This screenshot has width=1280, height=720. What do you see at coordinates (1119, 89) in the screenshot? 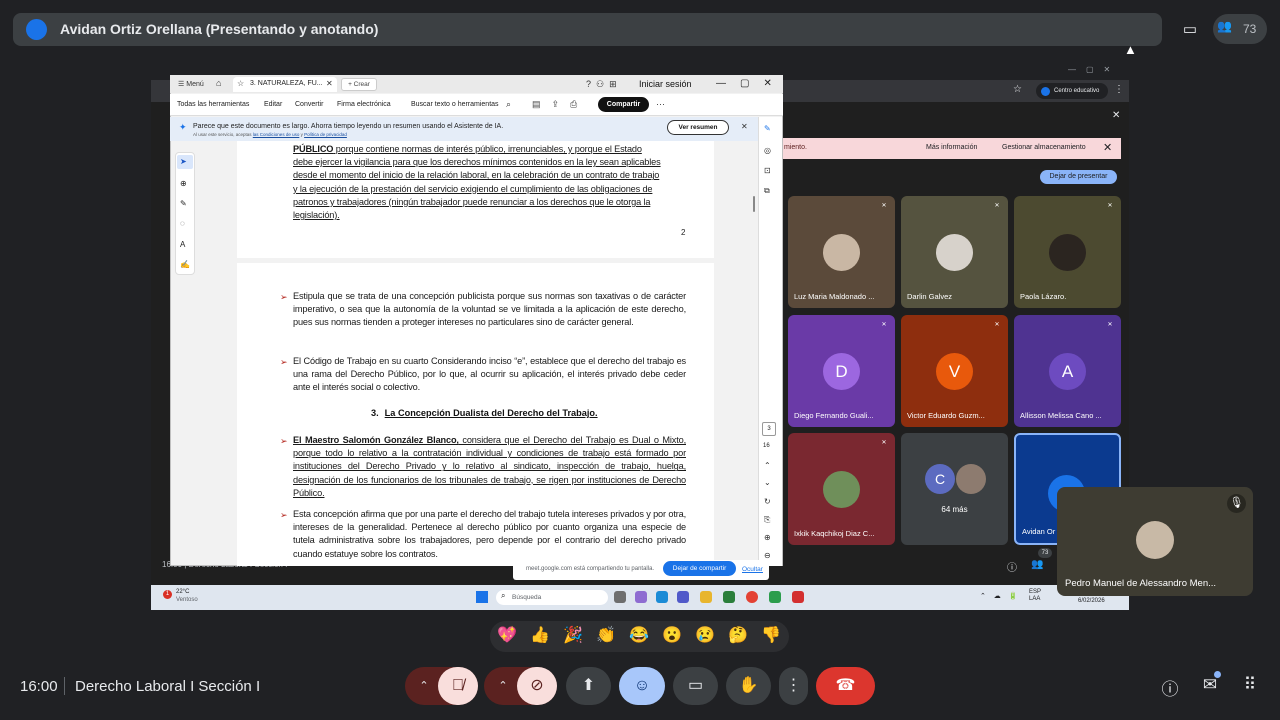
I see `chrome-menu-icon: ⋮` at bounding box center [1119, 89].